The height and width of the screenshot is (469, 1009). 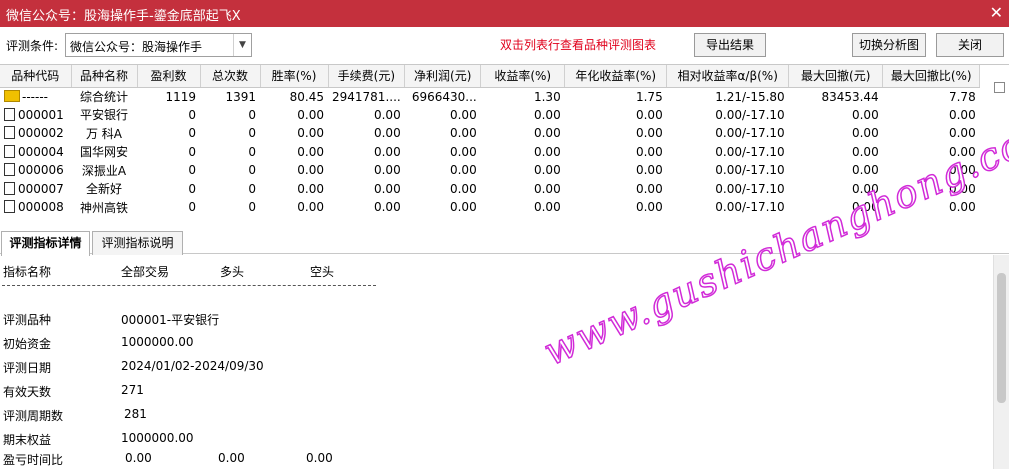 What do you see at coordinates (970, 45) in the screenshot?
I see `close-button: 关闭` at bounding box center [970, 45].